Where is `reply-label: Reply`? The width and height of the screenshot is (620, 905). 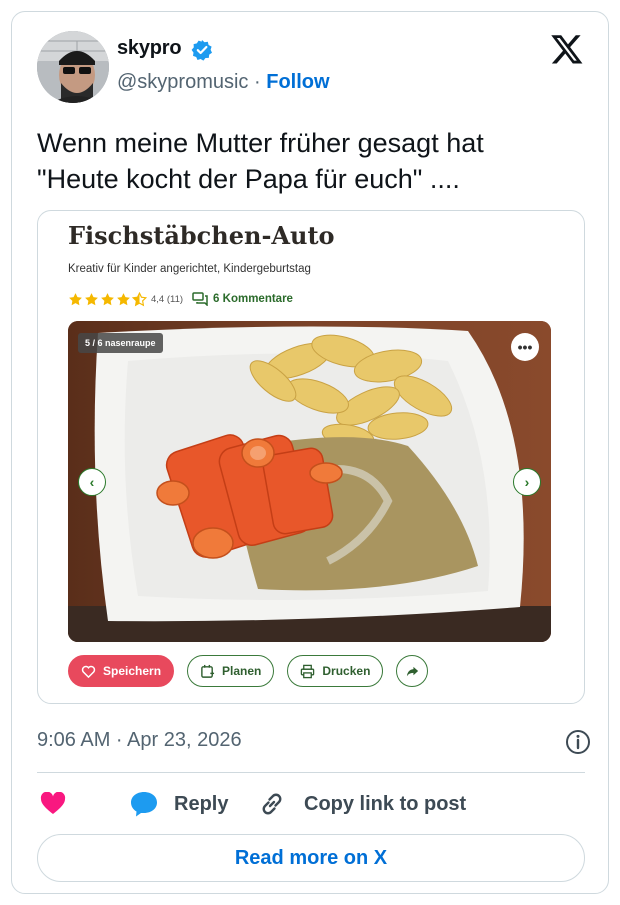 reply-label: Reply is located at coordinates (201, 803).